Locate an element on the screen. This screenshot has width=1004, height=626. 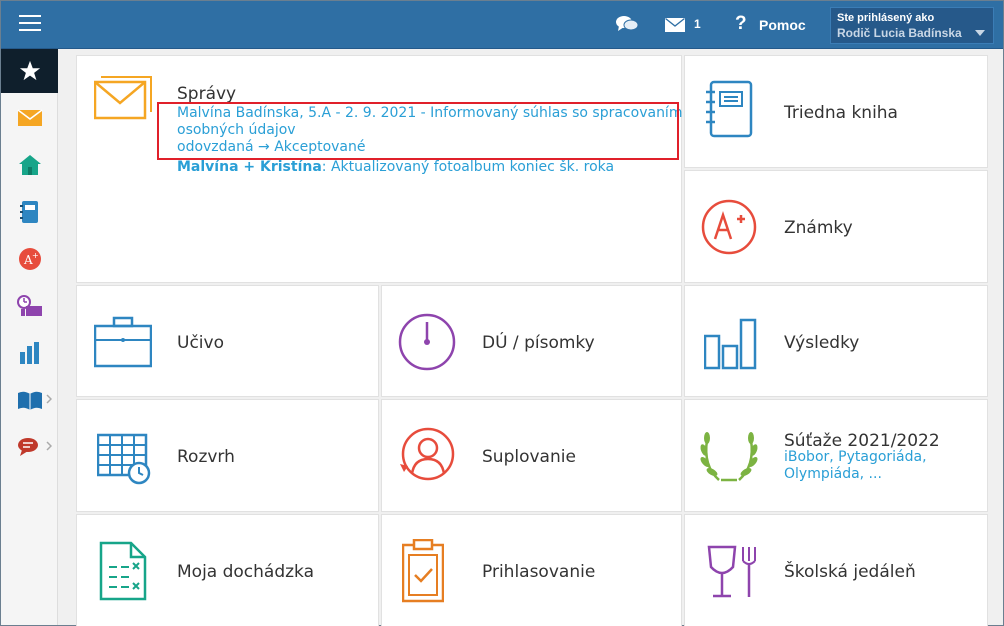
sidebar-item-favorites is located at coordinates (29, 71).